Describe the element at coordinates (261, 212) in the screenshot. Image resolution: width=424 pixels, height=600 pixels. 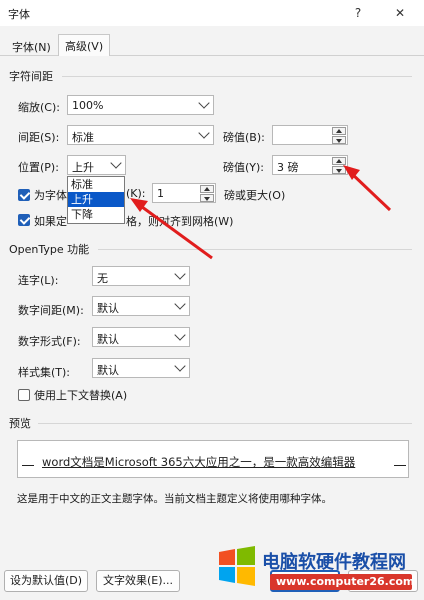
I see `annotation-arrows` at that location.